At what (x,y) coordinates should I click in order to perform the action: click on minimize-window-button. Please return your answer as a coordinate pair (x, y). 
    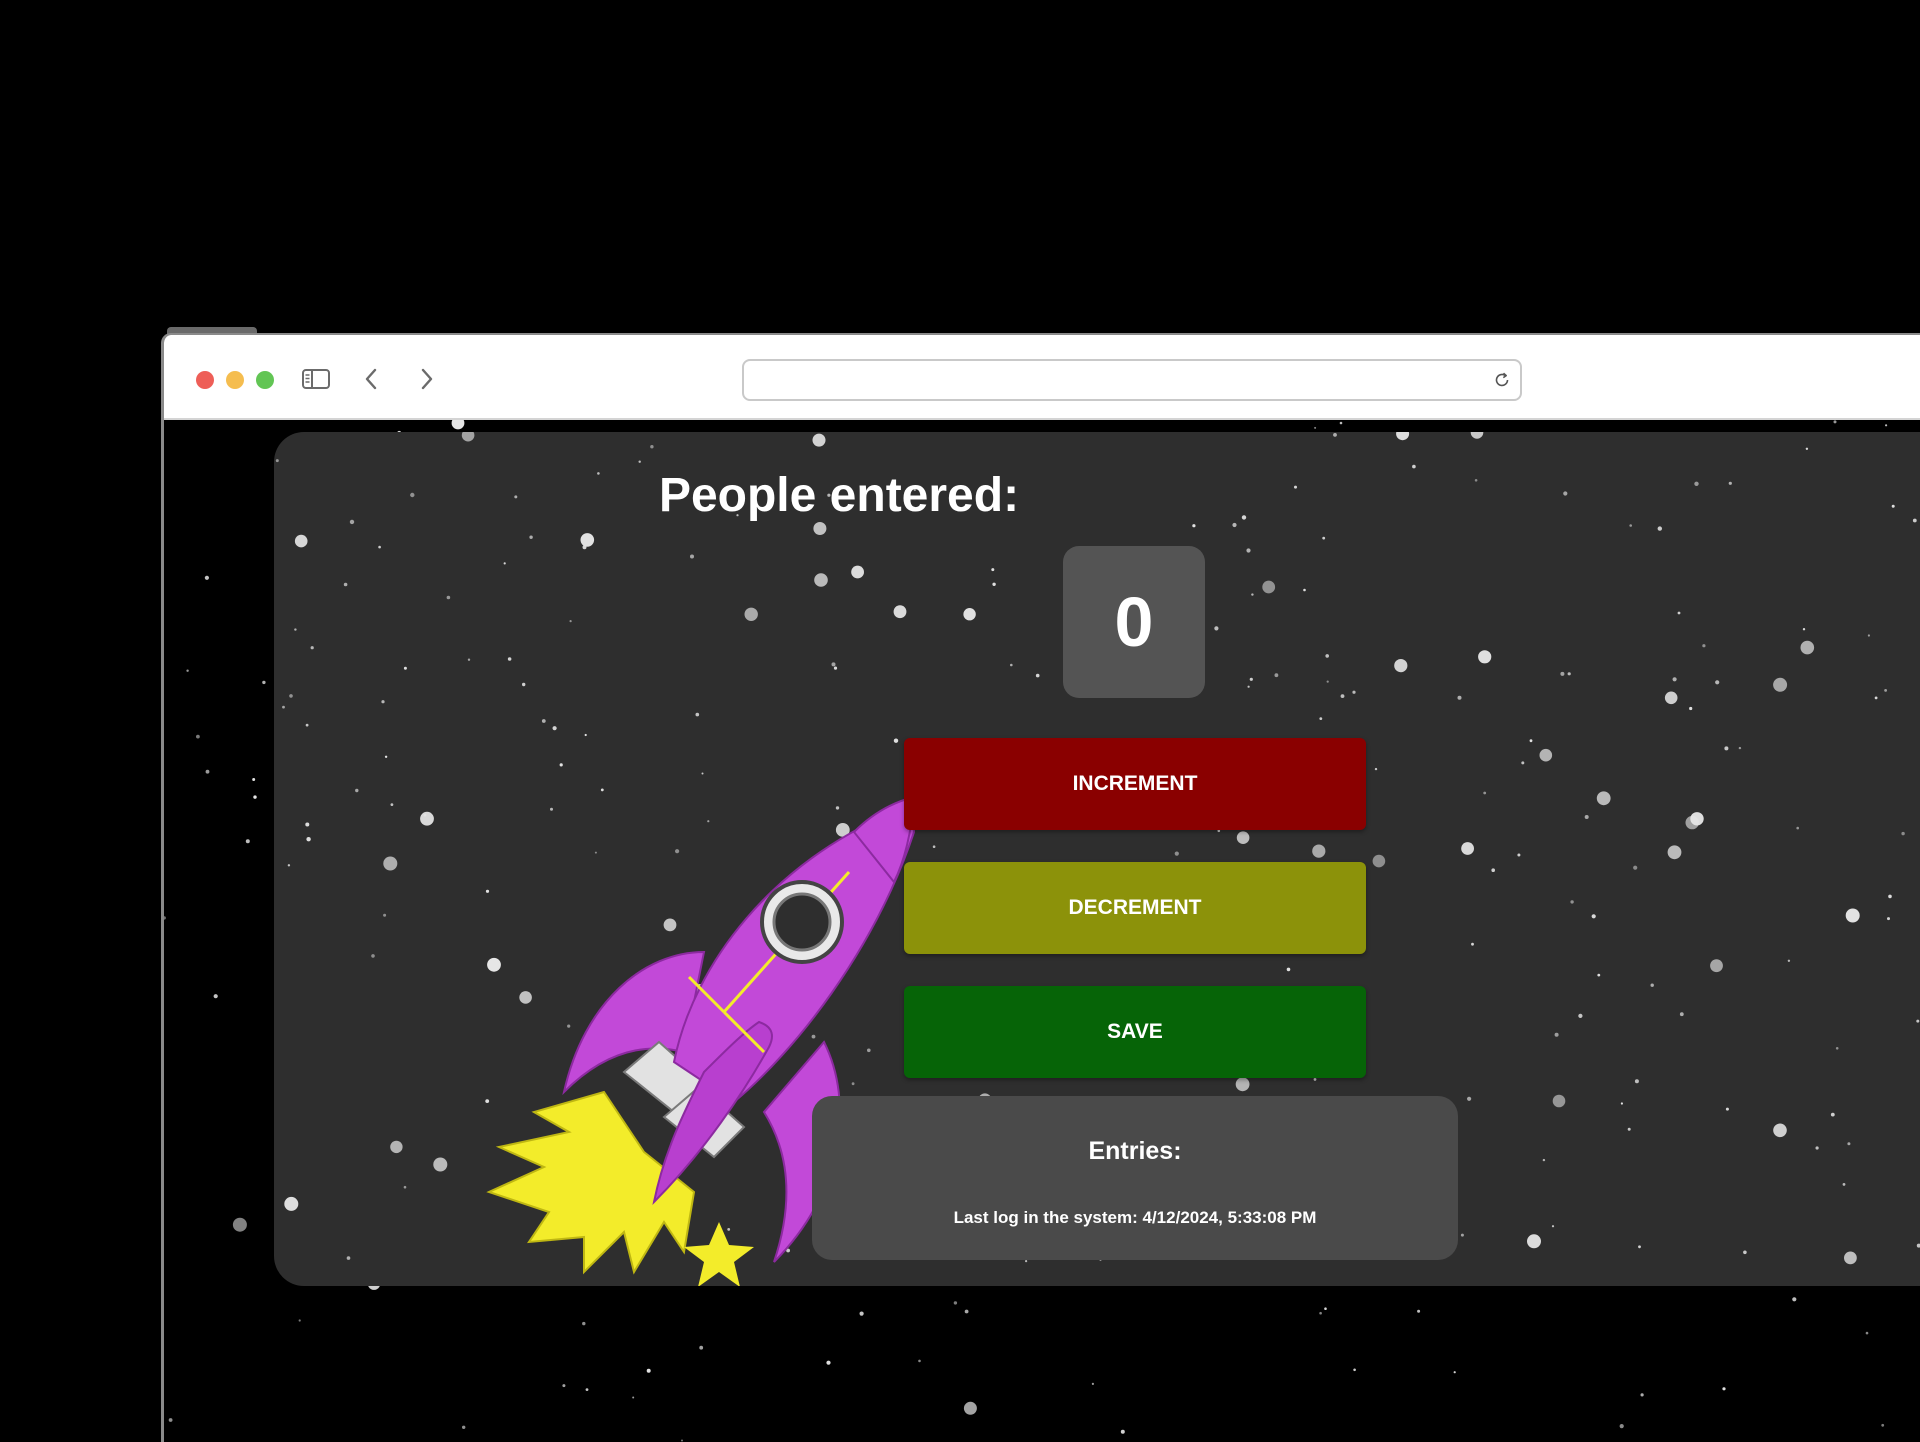
    Looking at the image, I should click on (235, 380).